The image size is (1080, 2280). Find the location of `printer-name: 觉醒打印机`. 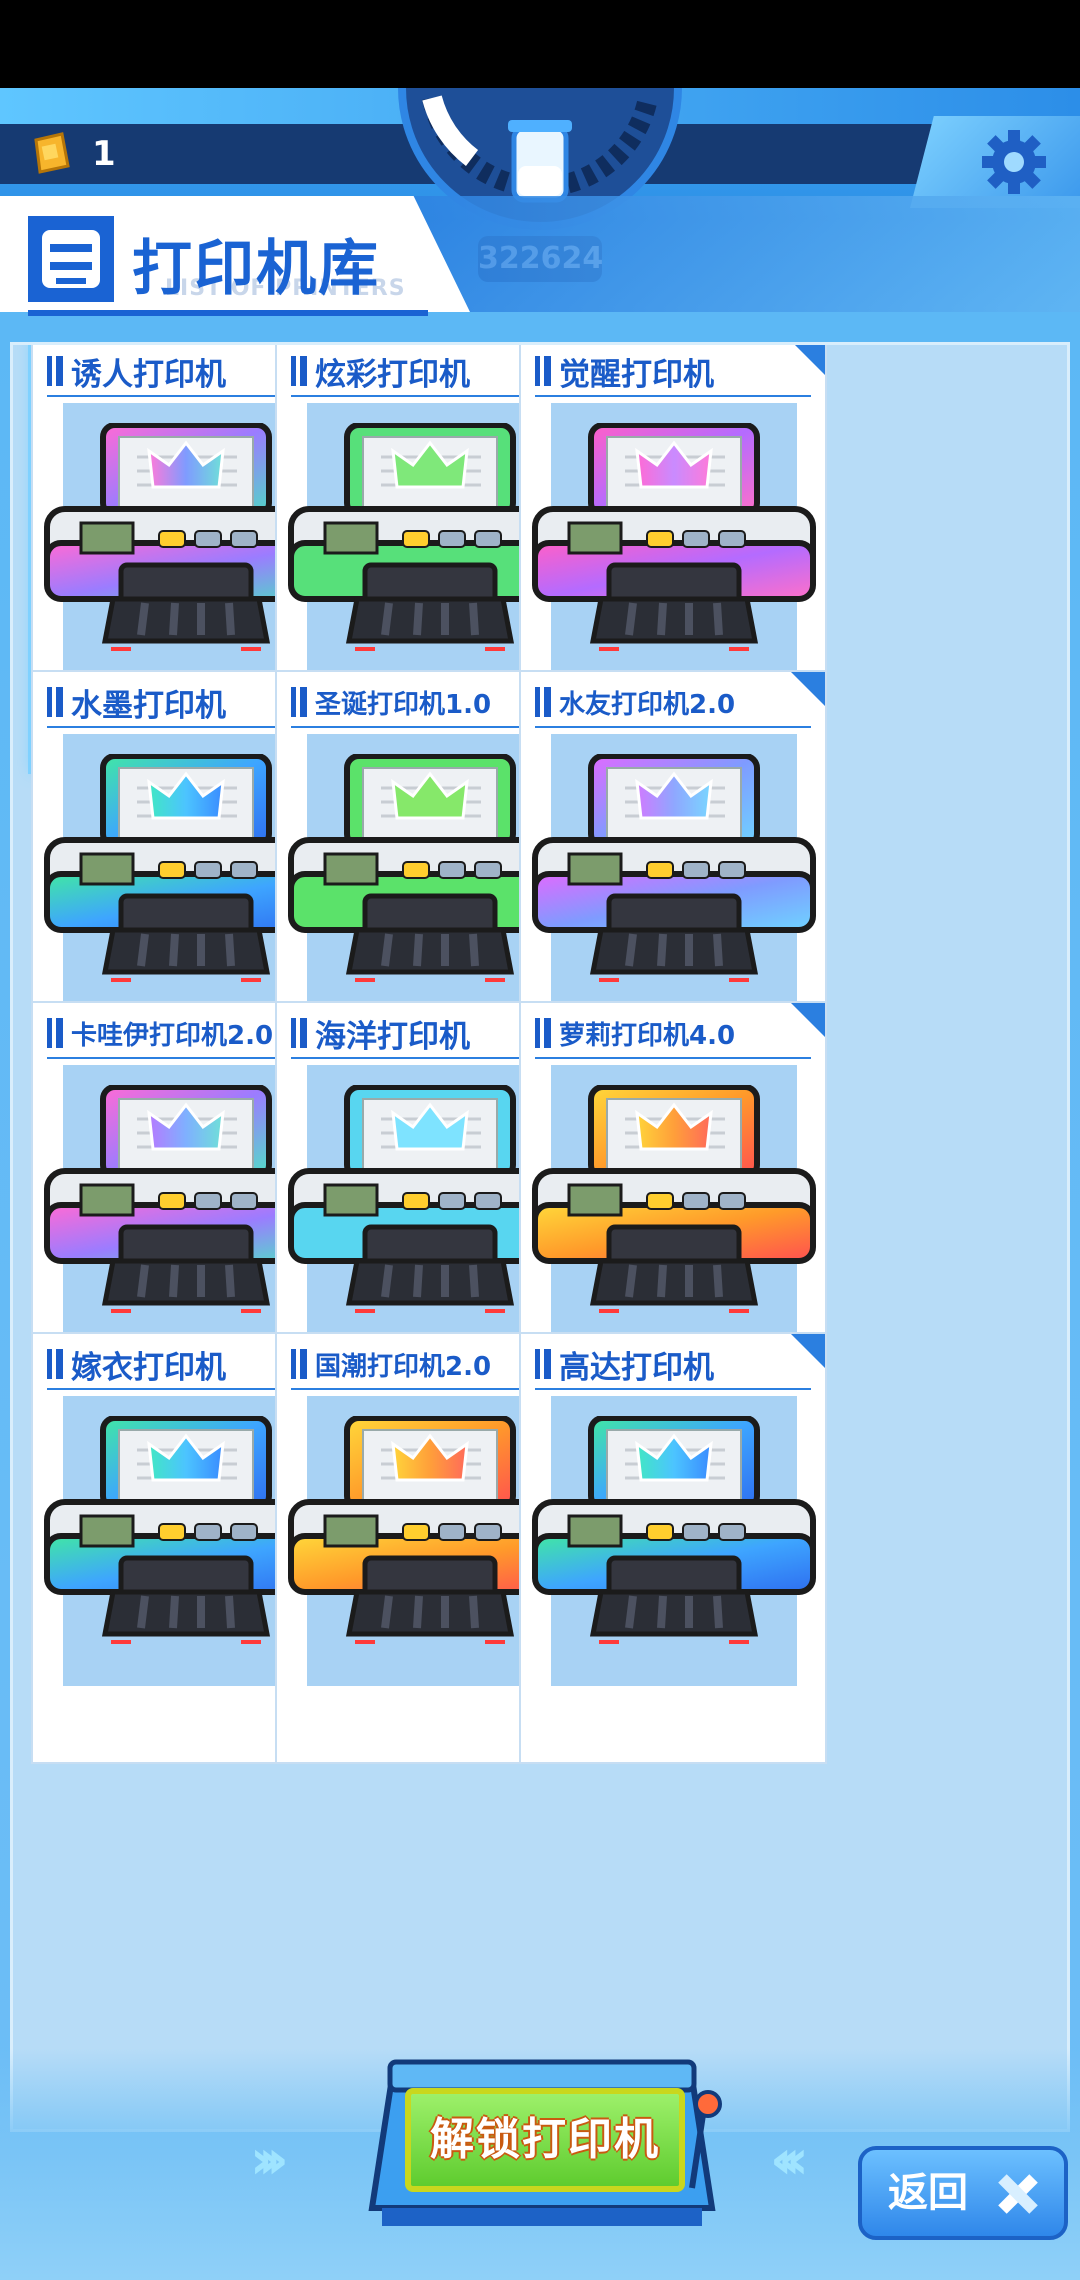

printer-name: 觉醒打印机 is located at coordinates (624, 371).